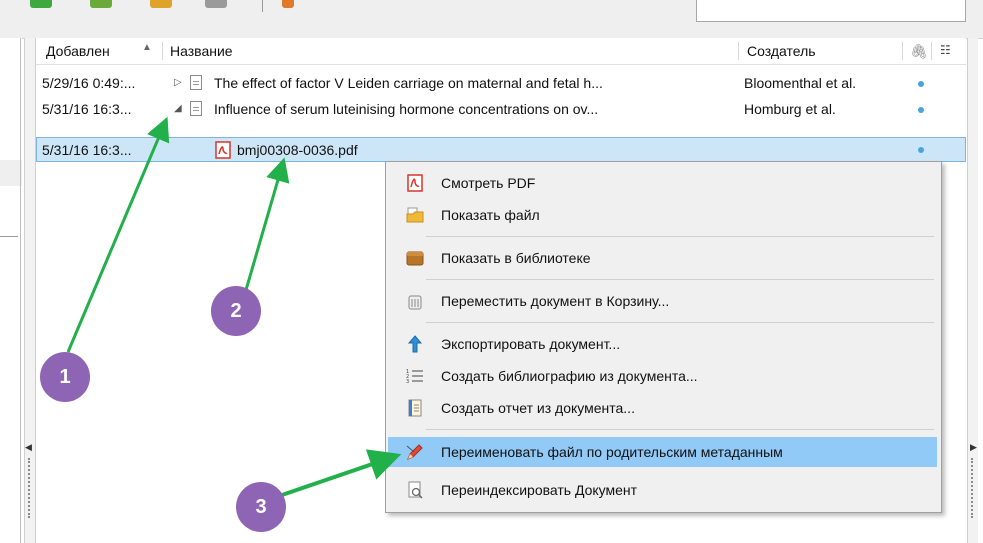 This screenshot has width=983, height=543. What do you see at coordinates (261, 507) in the screenshot?
I see `annotation-badge-3: 3` at bounding box center [261, 507].